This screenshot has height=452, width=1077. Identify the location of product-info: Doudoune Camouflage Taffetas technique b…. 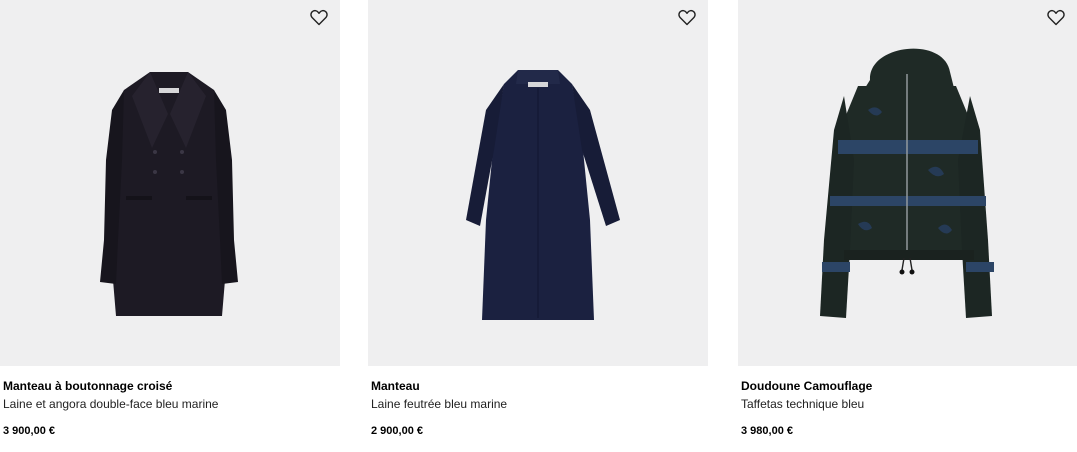
(907, 408).